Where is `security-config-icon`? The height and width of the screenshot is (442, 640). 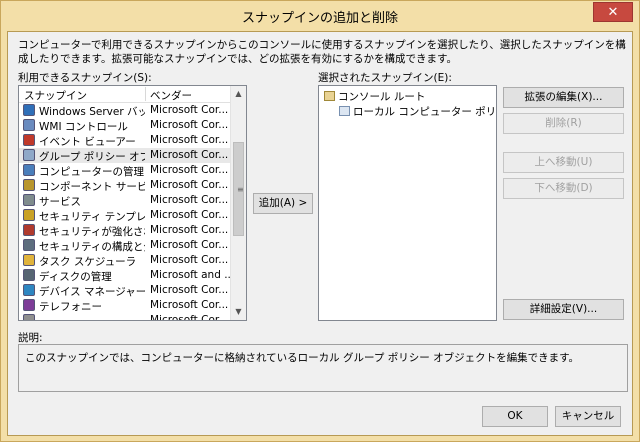 security-config-icon is located at coordinates (29, 245).